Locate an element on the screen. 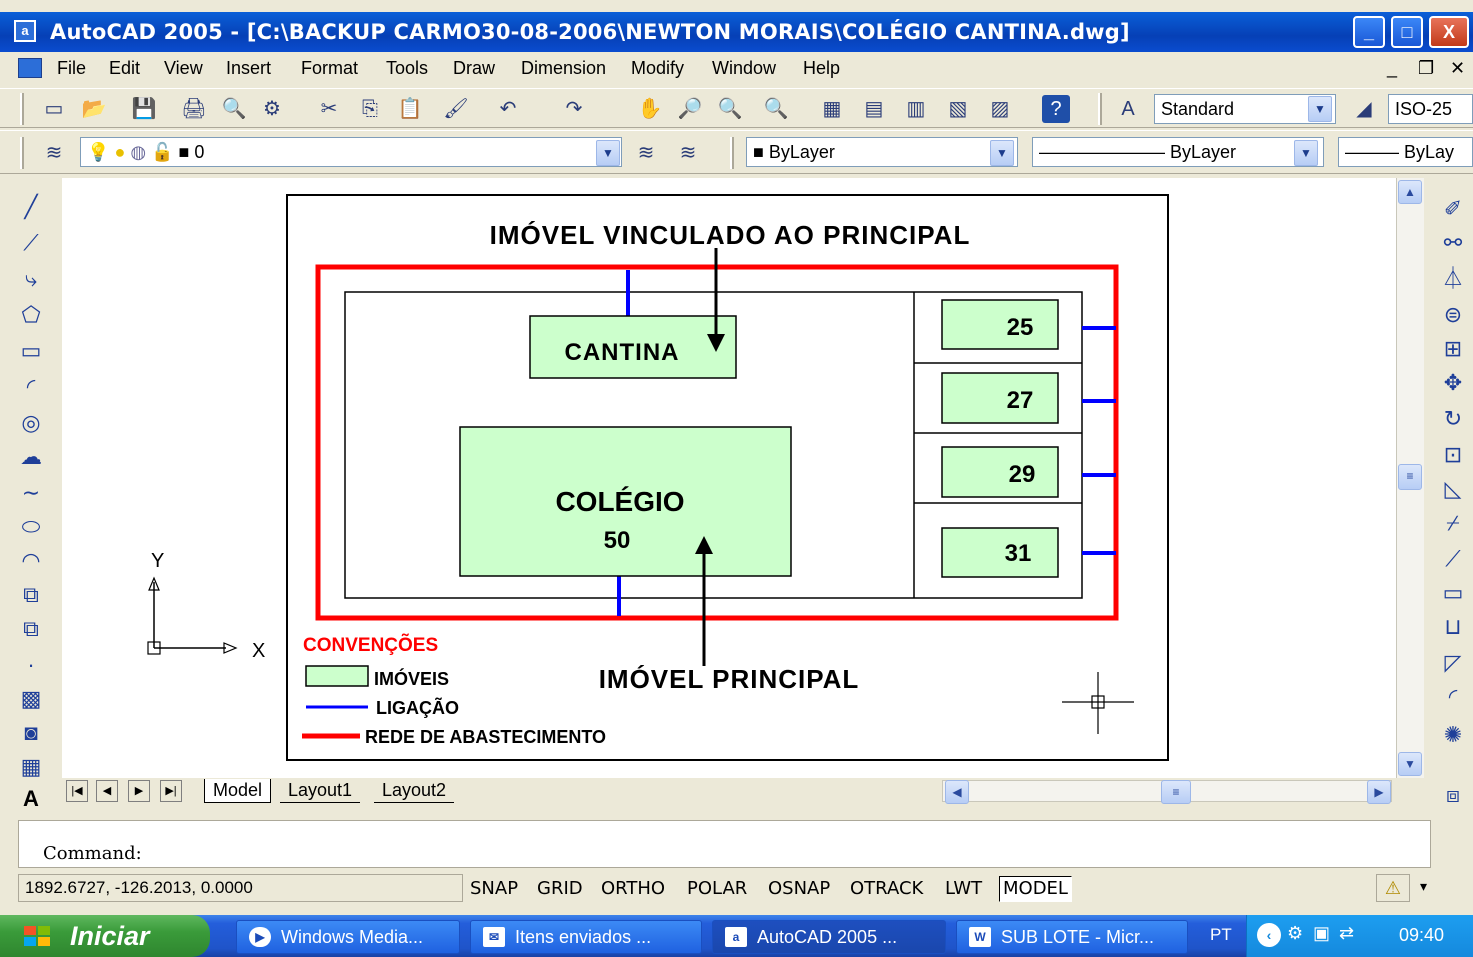  otrack-toggle: OTRACK is located at coordinates (887, 889).